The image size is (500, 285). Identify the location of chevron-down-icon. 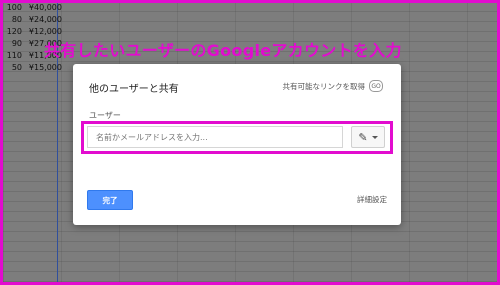
(374, 137).